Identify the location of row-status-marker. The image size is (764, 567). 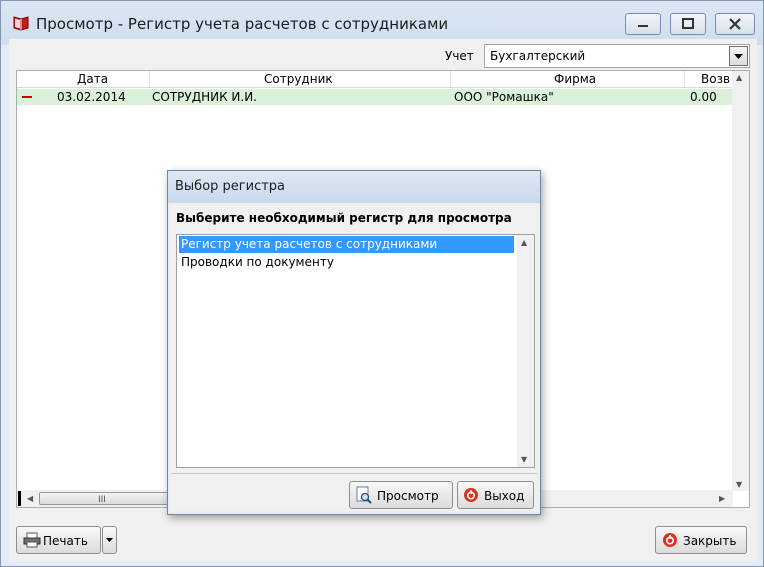
(27, 97).